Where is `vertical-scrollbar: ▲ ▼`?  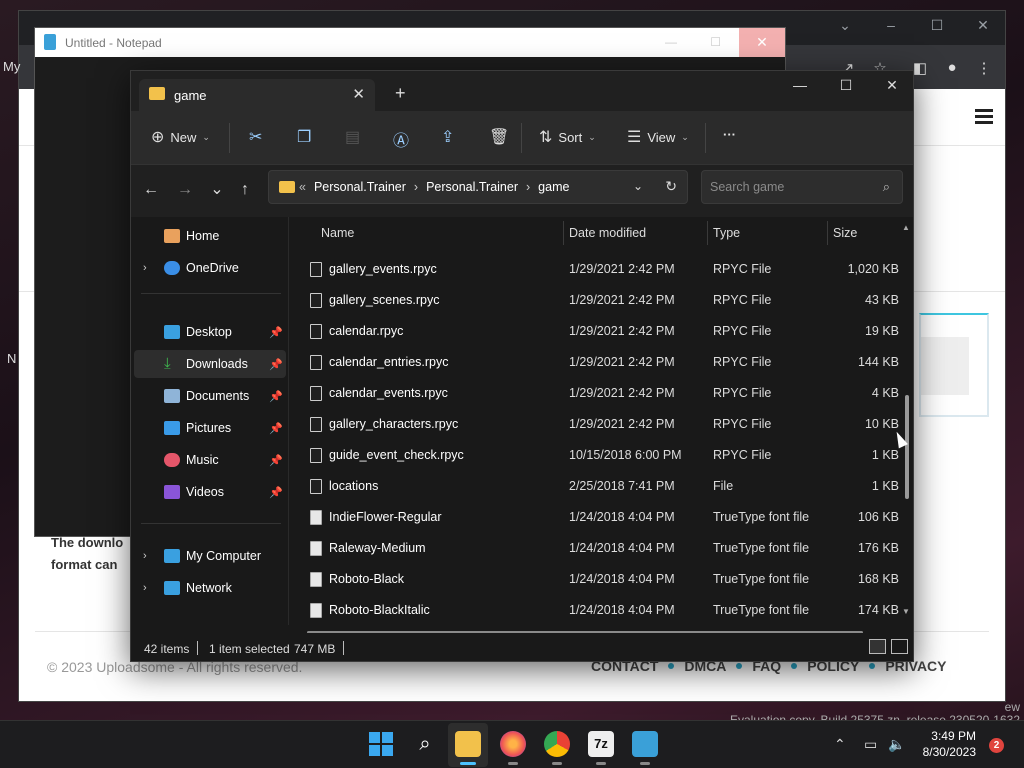 vertical-scrollbar: ▲ ▼ is located at coordinates (906, 417).